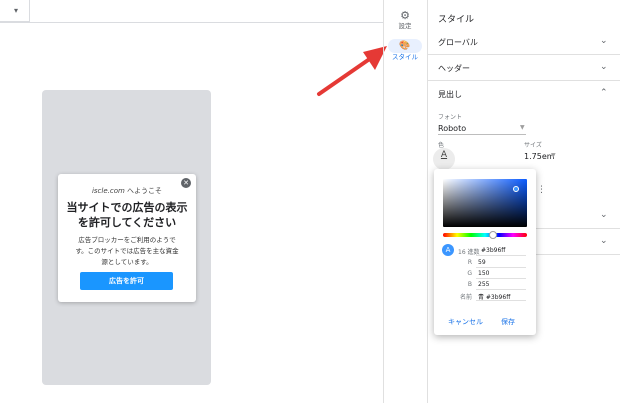  What do you see at coordinates (352, 71) in the screenshot?
I see `red-arrow-annotation` at bounding box center [352, 71].